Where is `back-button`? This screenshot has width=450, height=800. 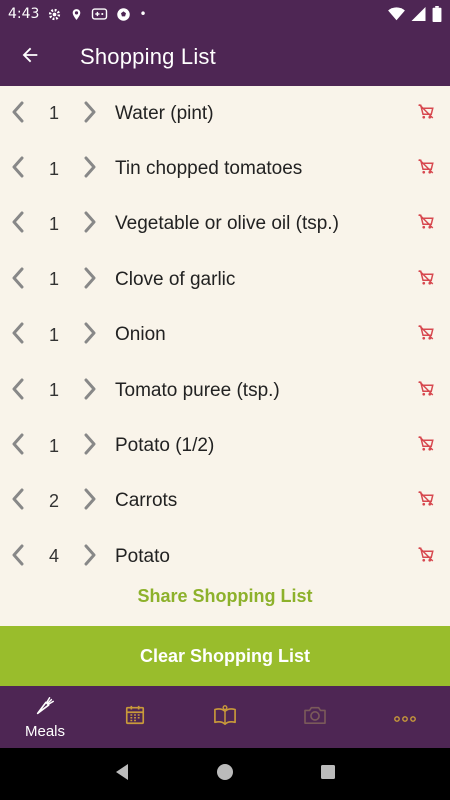 back-button is located at coordinates (30, 57).